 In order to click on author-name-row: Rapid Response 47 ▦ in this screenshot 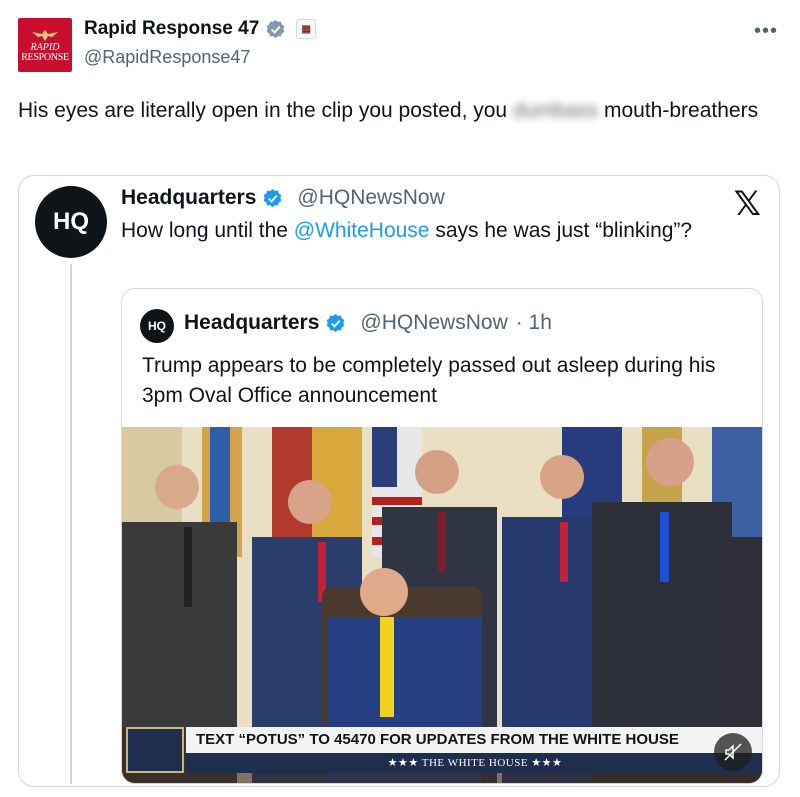, I will do `click(200, 29)`.